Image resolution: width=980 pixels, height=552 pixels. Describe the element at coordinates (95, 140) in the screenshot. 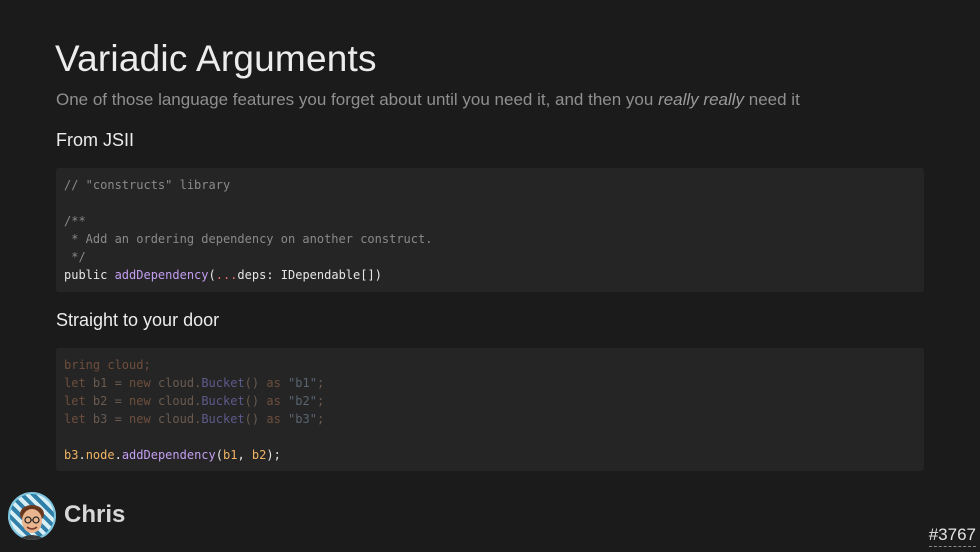

I see `section-heading-jsii: From JSII` at that location.